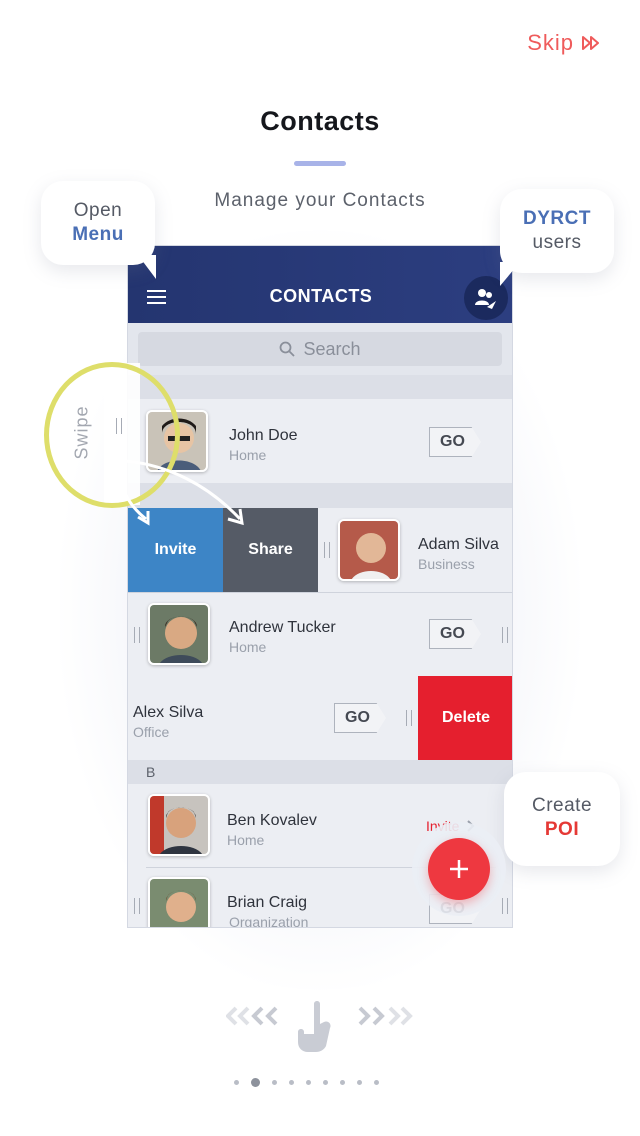 This screenshot has width=640, height=1136. I want to click on menu-callout-line2: Menu, so click(98, 234).